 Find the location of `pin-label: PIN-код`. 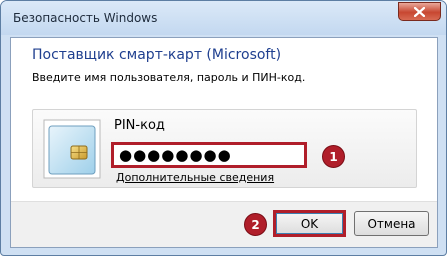

pin-label: PIN-код is located at coordinates (139, 125).